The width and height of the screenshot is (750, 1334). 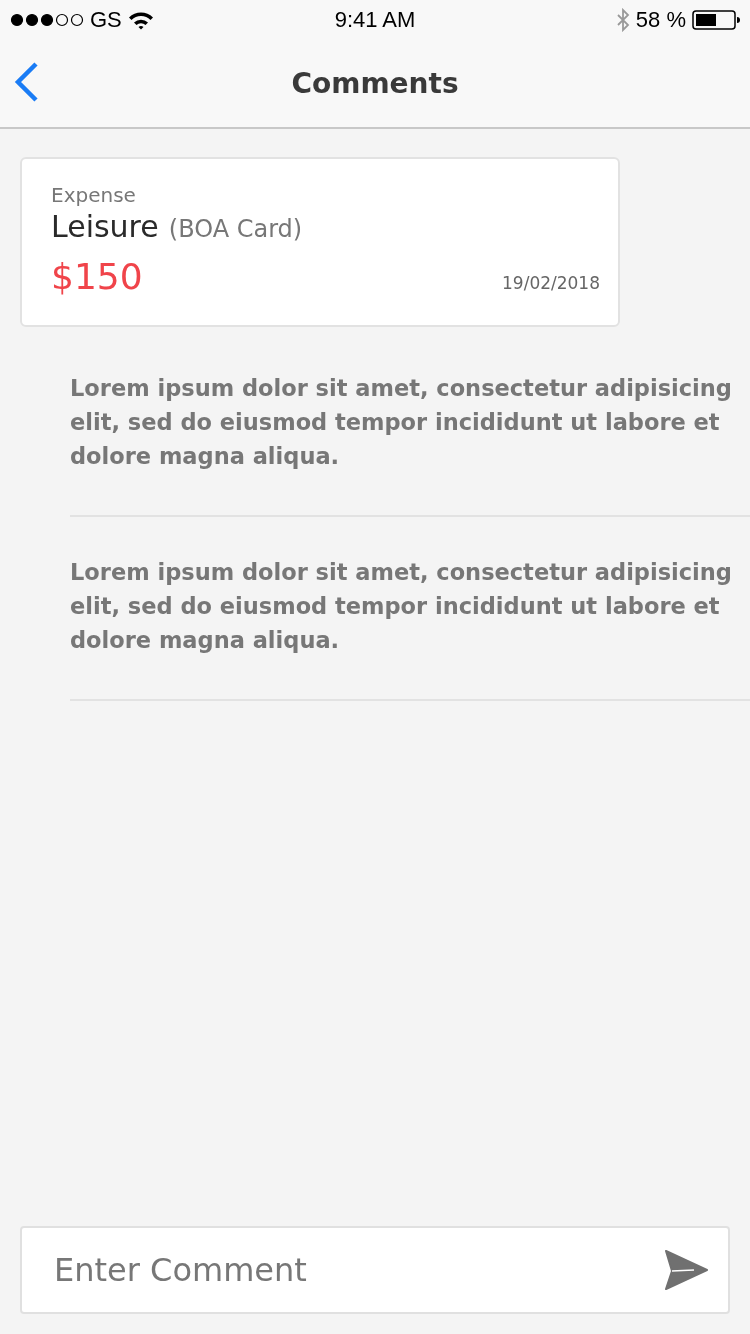 What do you see at coordinates (622, 20) in the screenshot?
I see `bluetooth-icon` at bounding box center [622, 20].